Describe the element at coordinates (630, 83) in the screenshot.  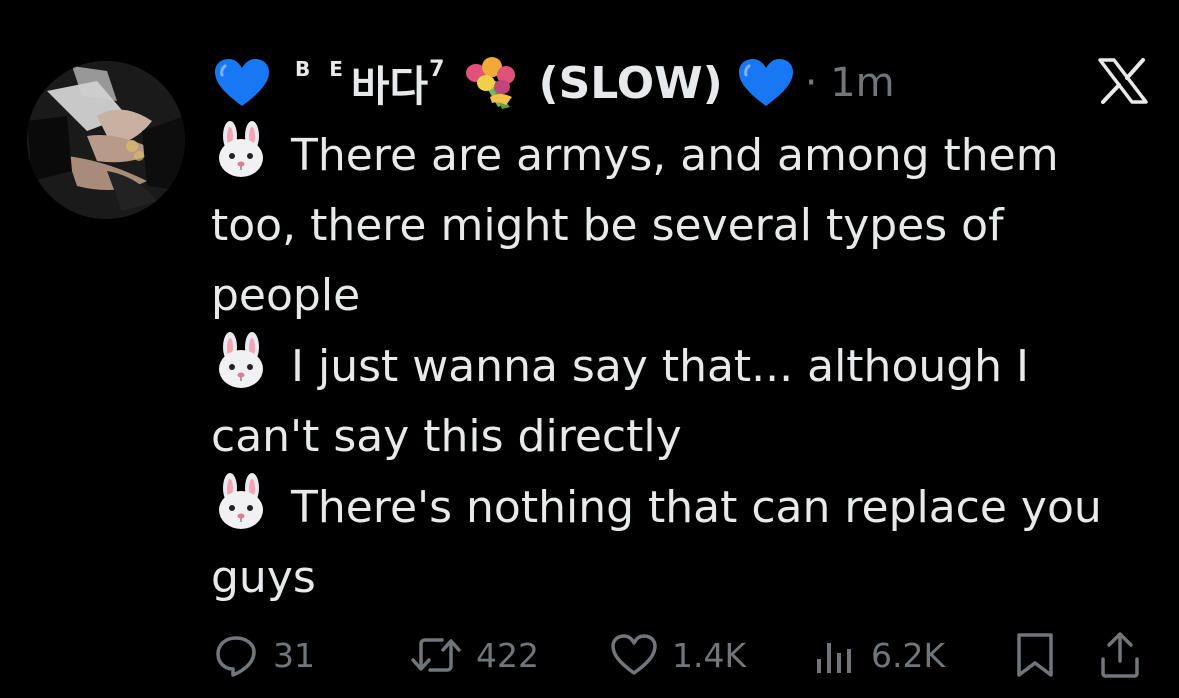
I see `display-name-tag: (SLOW)` at that location.